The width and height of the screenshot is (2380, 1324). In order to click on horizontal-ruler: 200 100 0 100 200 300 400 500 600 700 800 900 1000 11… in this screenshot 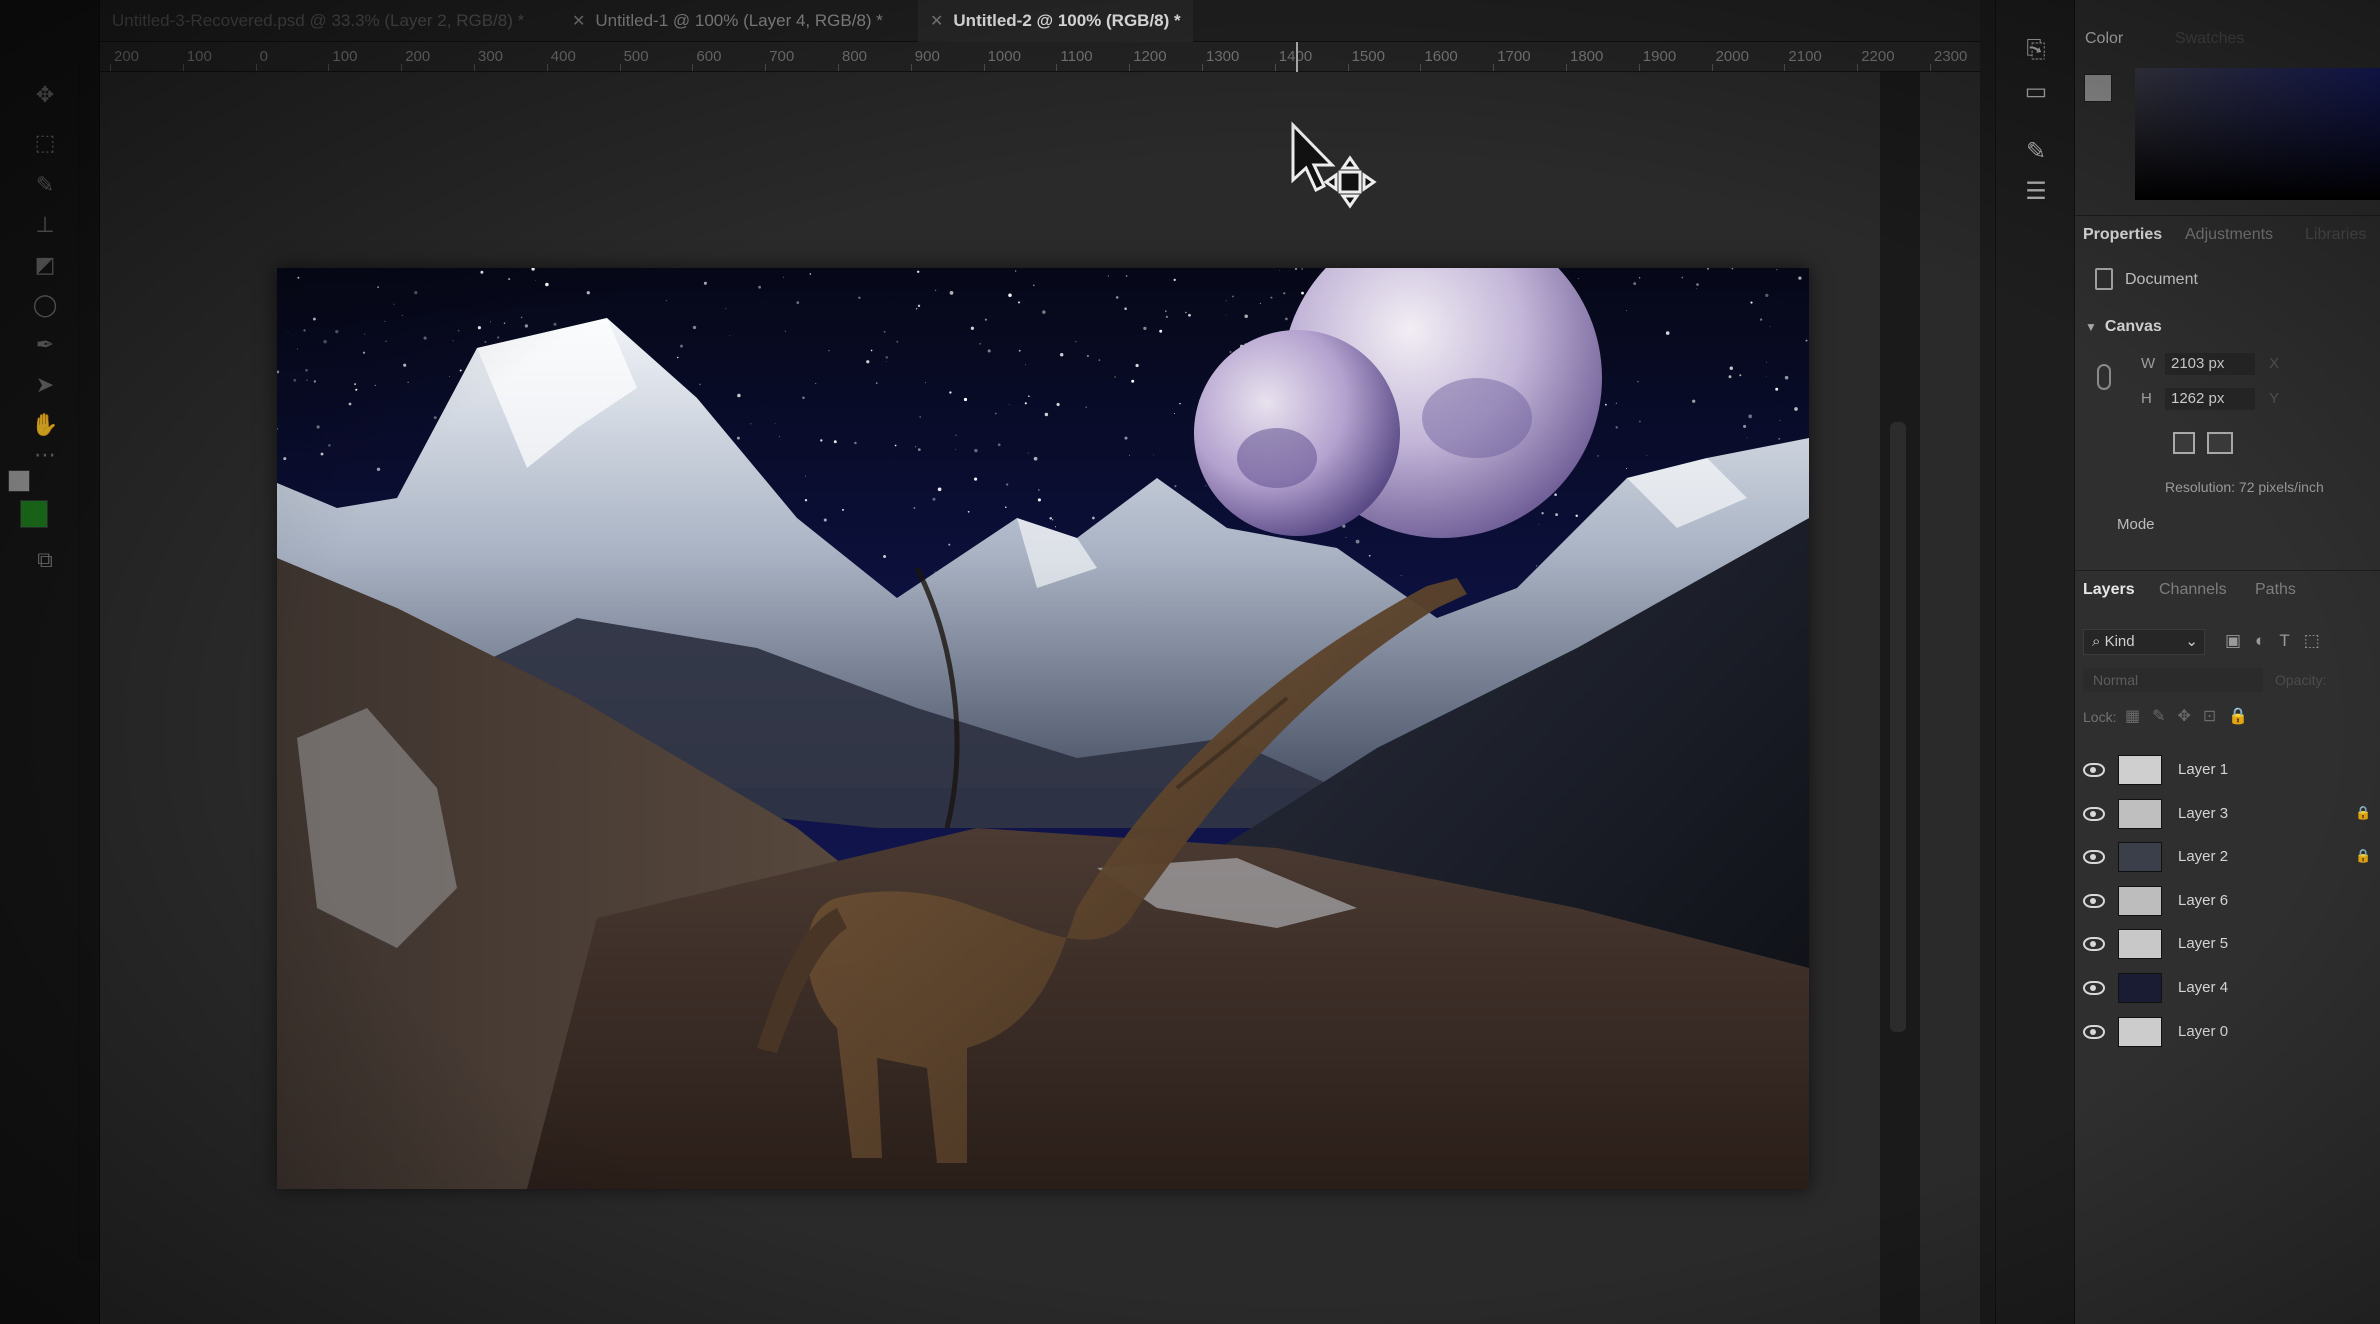, I will do `click(1040, 57)`.